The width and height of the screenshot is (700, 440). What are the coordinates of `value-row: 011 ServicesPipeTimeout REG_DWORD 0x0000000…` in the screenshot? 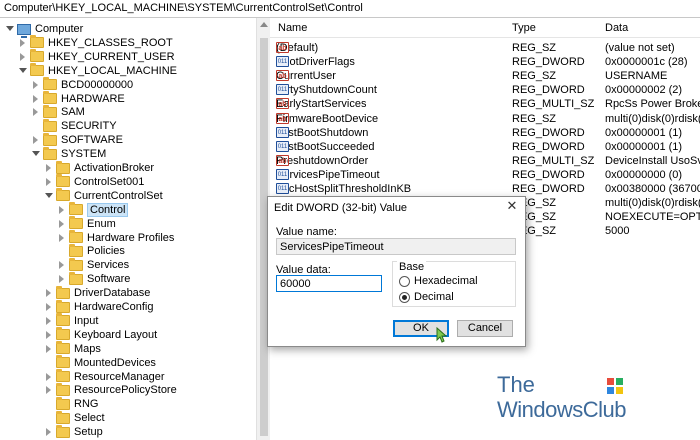 It's located at (485, 175).